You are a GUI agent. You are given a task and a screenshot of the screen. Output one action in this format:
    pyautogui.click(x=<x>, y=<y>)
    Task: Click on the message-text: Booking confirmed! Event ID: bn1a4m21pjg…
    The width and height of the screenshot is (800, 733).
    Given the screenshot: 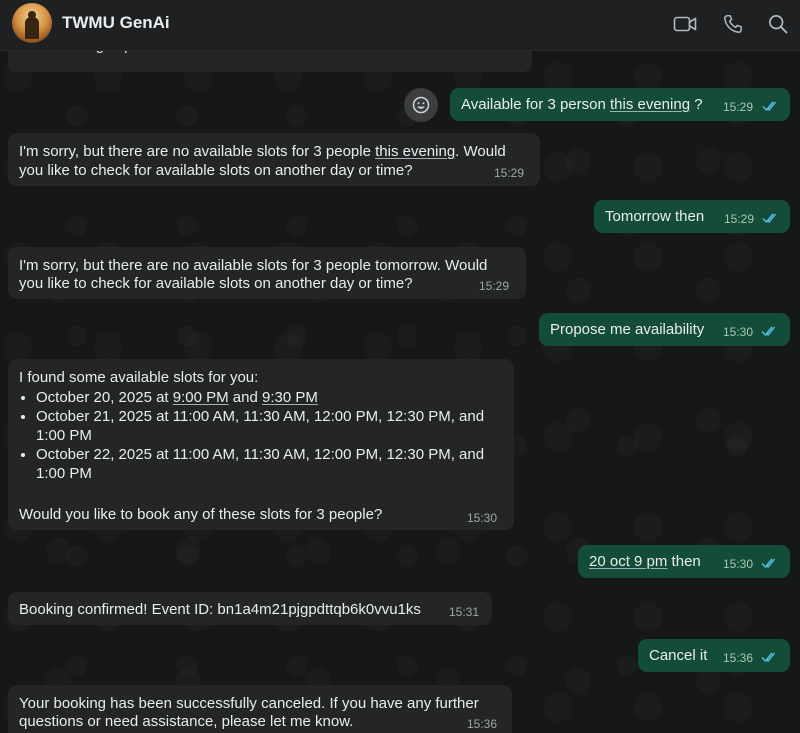 What is the action you would take?
    pyautogui.click(x=220, y=609)
    